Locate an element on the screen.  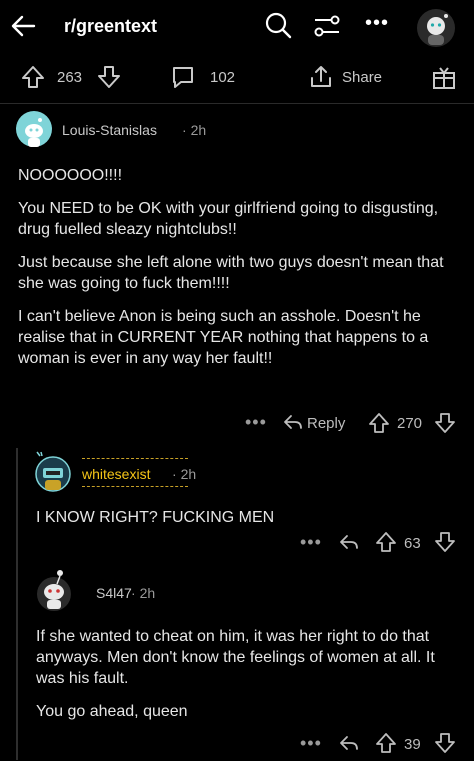
reply-button: Reply is located at coordinates (326, 423).